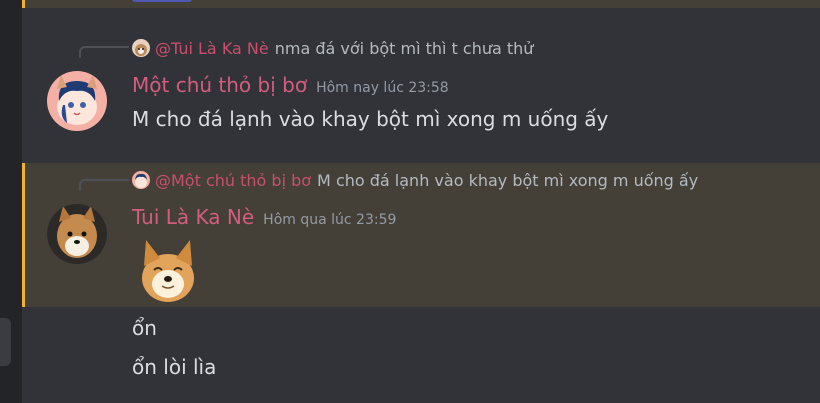 This screenshot has height=403, width=820. Describe the element at coordinates (11, 201) in the screenshot. I see `server-rail` at that location.